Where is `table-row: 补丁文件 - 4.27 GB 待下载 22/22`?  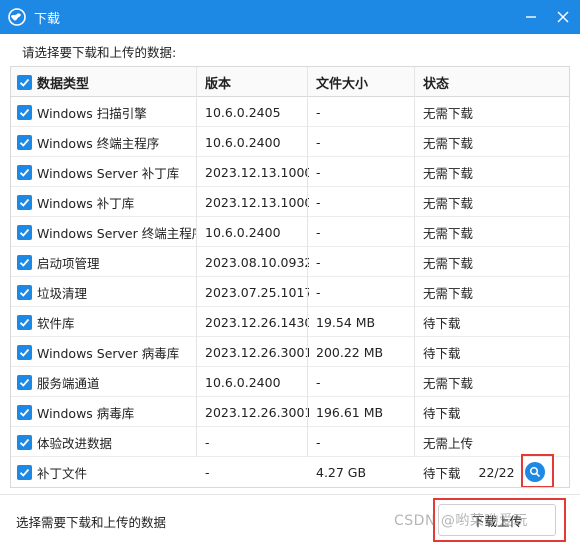 table-row: 补丁文件 - 4.27 GB 待下载 22/22 is located at coordinates (290, 470).